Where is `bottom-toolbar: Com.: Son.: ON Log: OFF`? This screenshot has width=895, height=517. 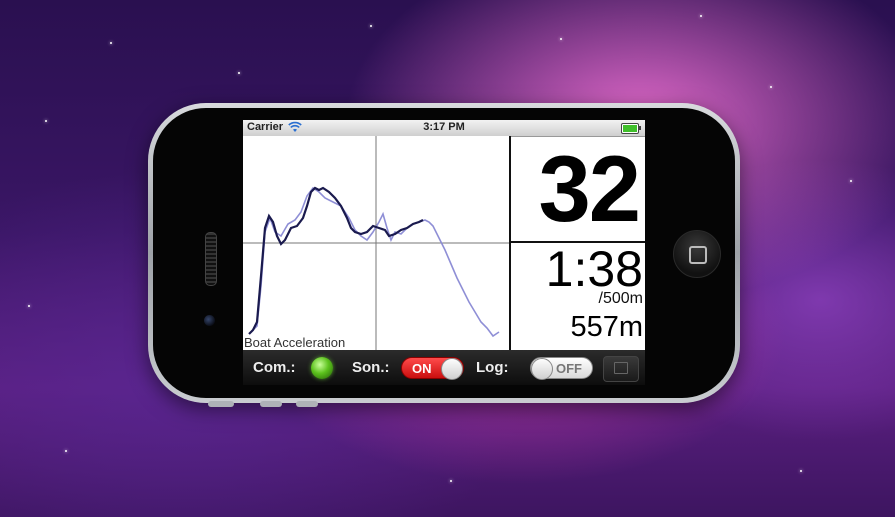
bottom-toolbar: Com.: Son.: ON Log: OFF is located at coordinates (444, 367).